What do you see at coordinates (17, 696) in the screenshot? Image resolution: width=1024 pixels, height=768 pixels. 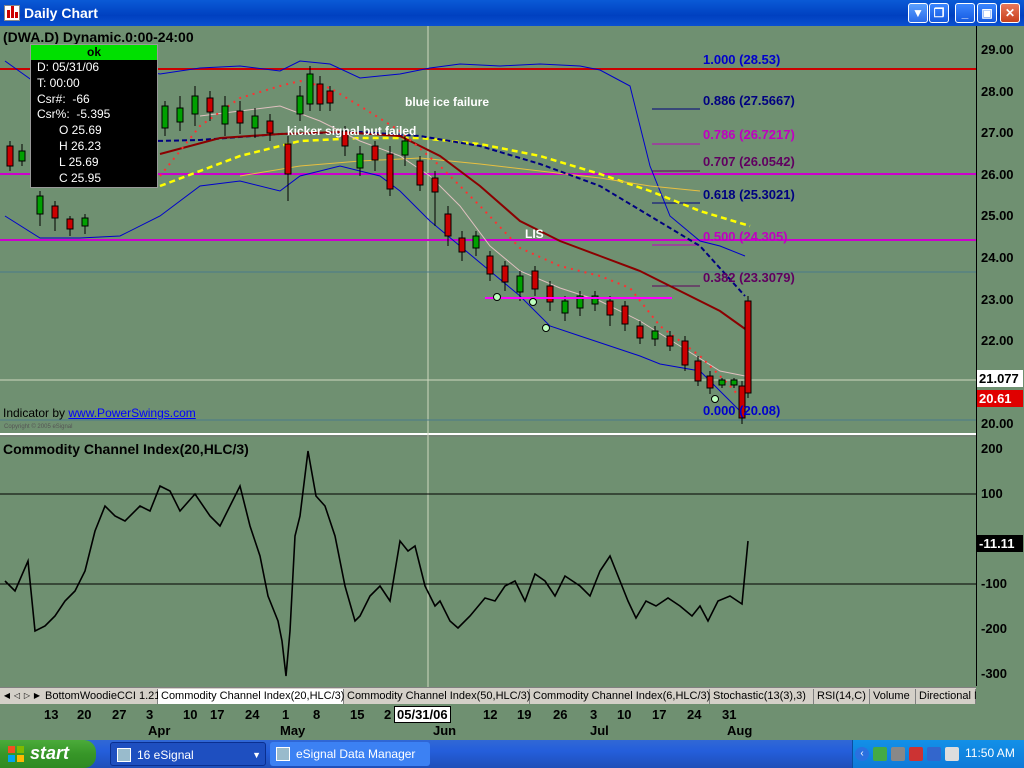 I see `tab-prev-icon: ◁` at bounding box center [17, 696].